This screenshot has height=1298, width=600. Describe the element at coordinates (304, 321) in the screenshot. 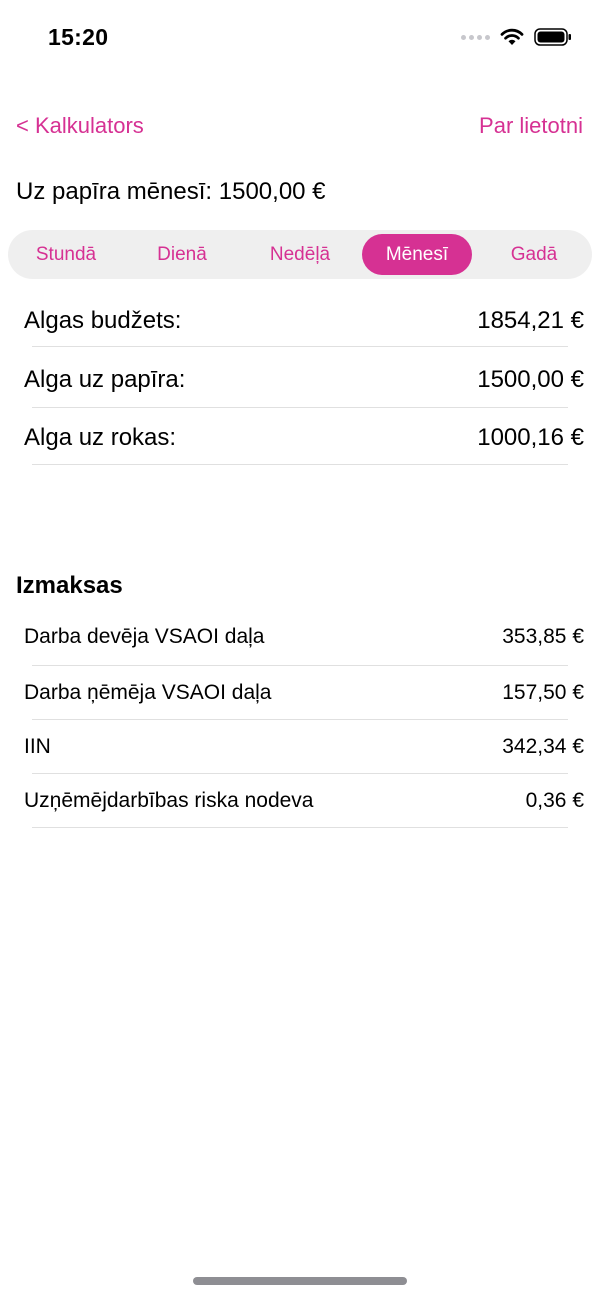

I see `salary-row-budget: Algas budžets: 1854,21 €` at that location.